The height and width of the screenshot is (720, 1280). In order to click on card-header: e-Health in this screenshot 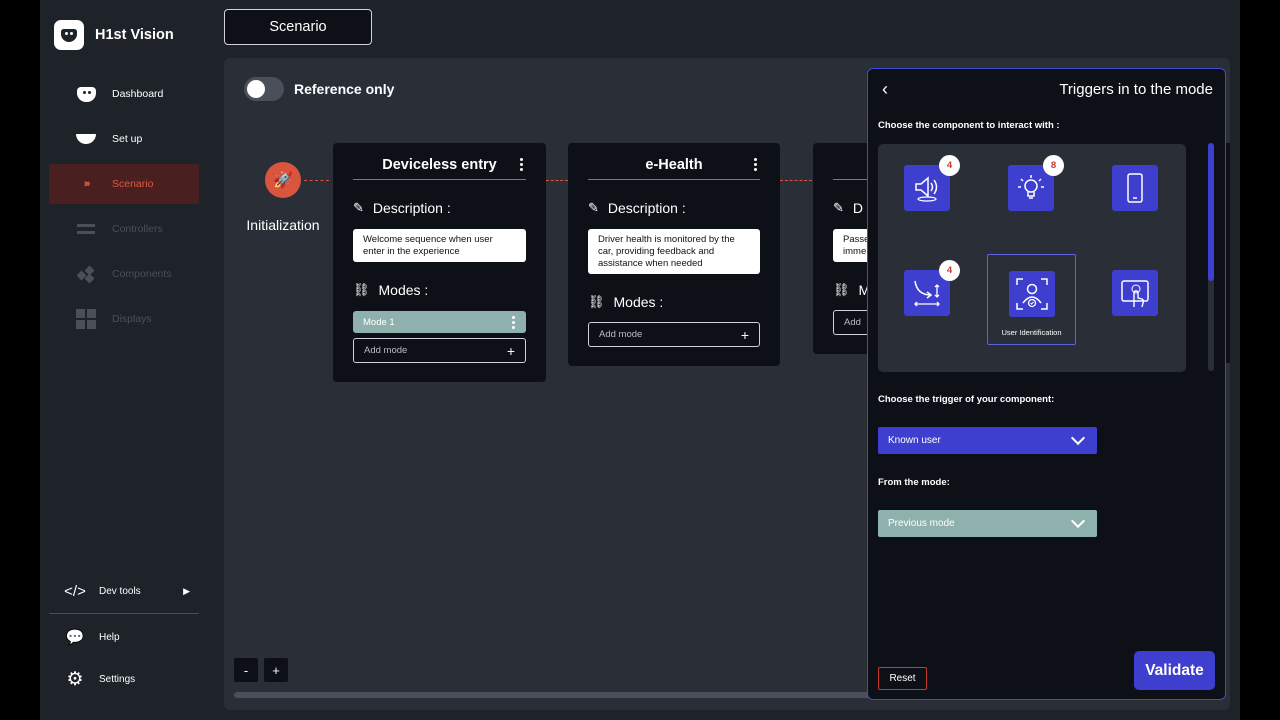, I will do `click(674, 168)`.